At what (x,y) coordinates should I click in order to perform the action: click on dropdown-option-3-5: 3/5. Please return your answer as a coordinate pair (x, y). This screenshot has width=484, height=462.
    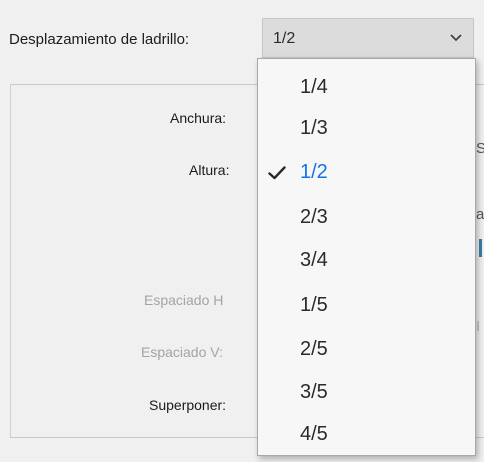
    Looking at the image, I should click on (366, 393).